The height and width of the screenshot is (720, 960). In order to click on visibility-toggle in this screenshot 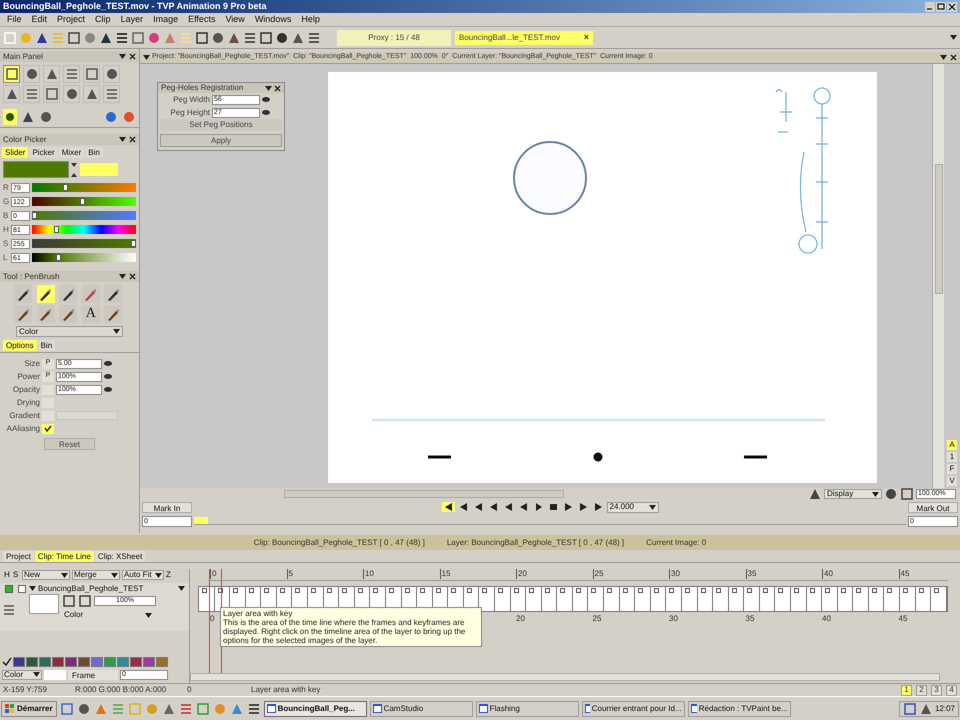, I will do `click(9, 589)`.